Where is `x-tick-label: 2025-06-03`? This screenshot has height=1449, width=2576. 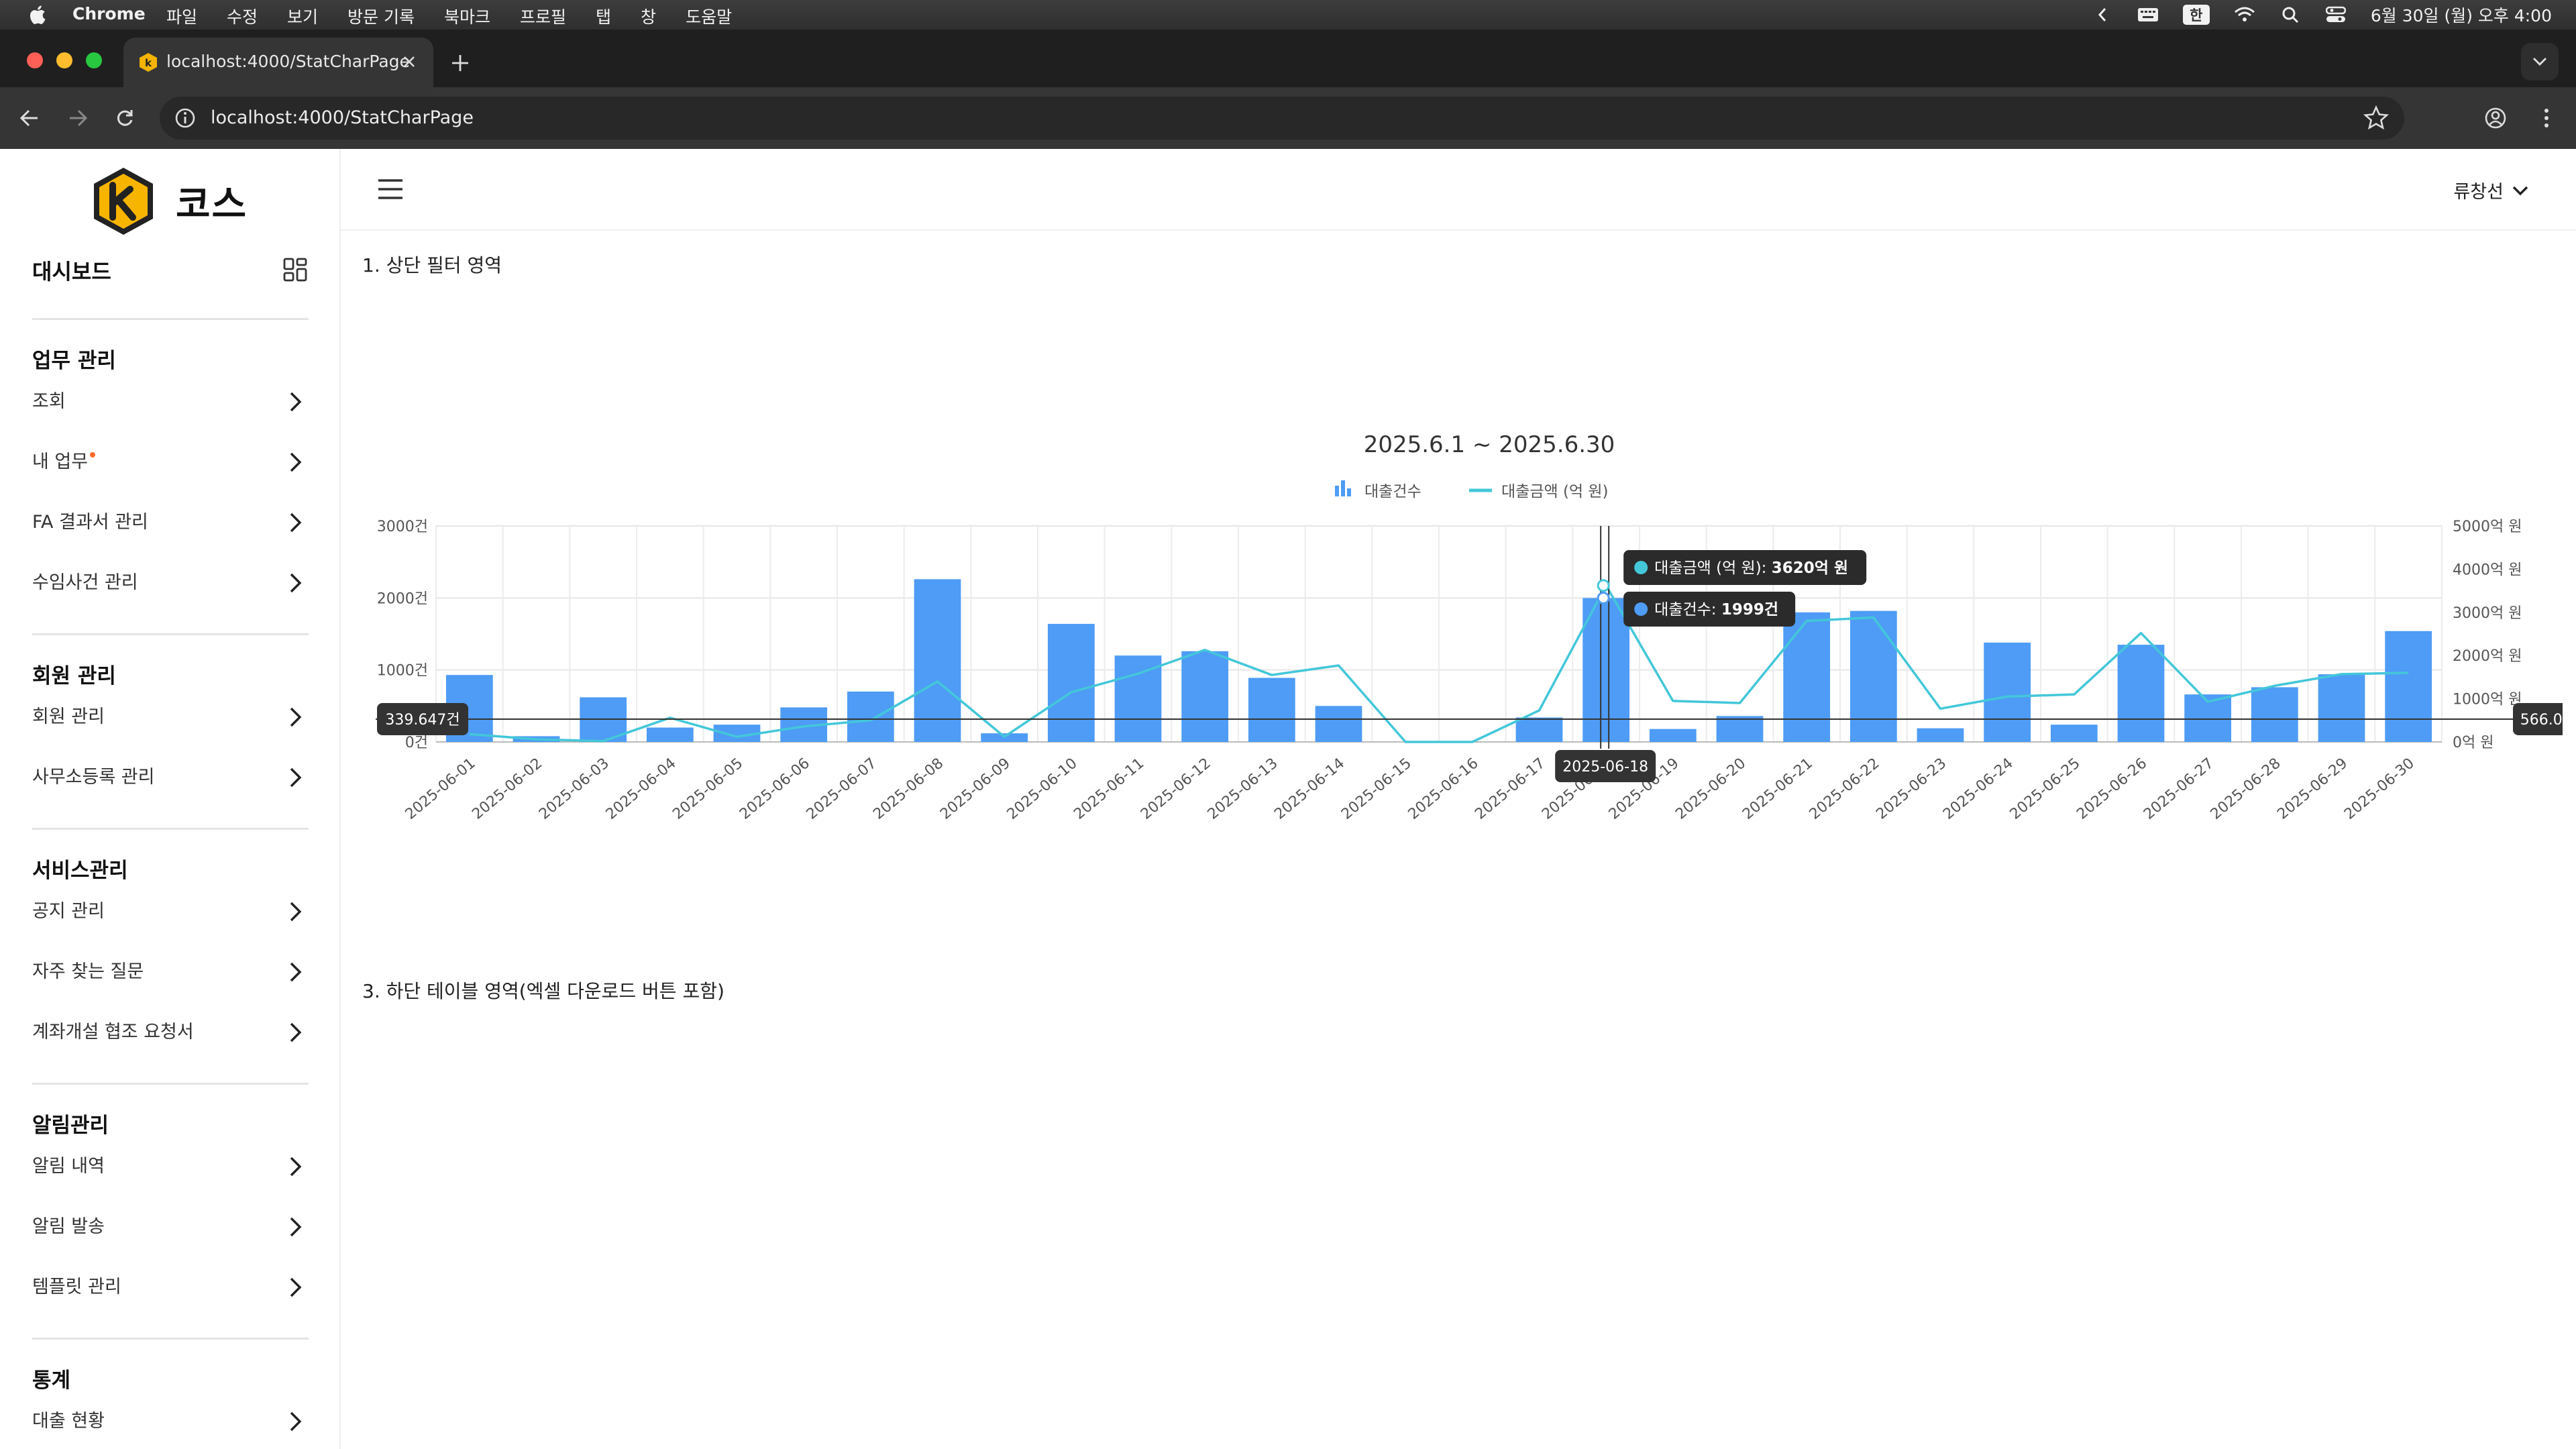 x-tick-label: 2025-06-03 is located at coordinates (574, 788).